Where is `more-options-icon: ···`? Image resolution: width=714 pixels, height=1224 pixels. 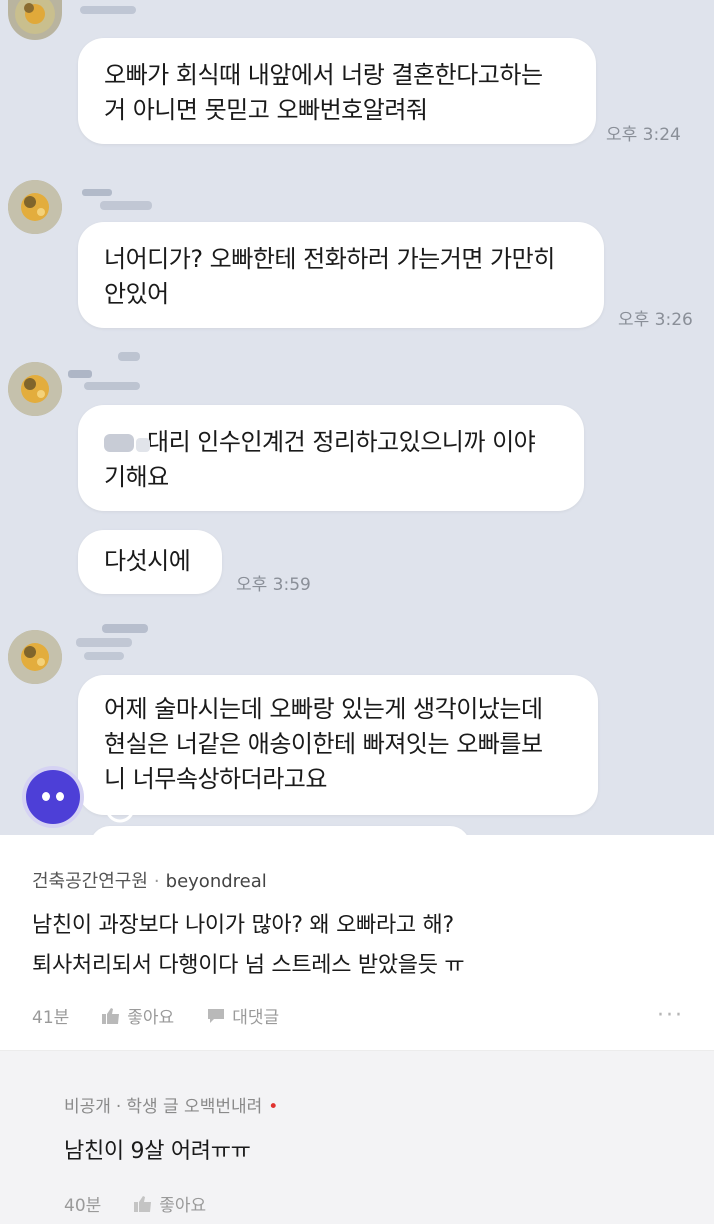 more-options-icon: ··· is located at coordinates (670, 1015).